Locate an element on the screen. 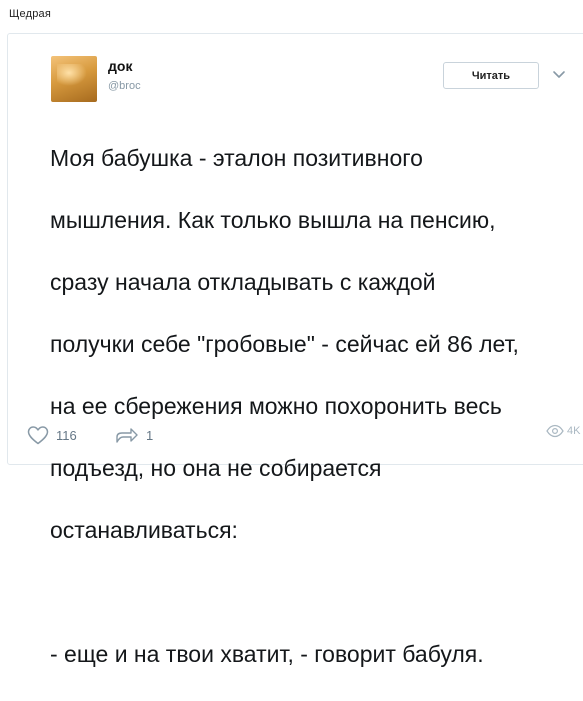 The width and height of the screenshot is (583, 701). tweet-line: подъезд, но она не собирается is located at coordinates (216, 468).